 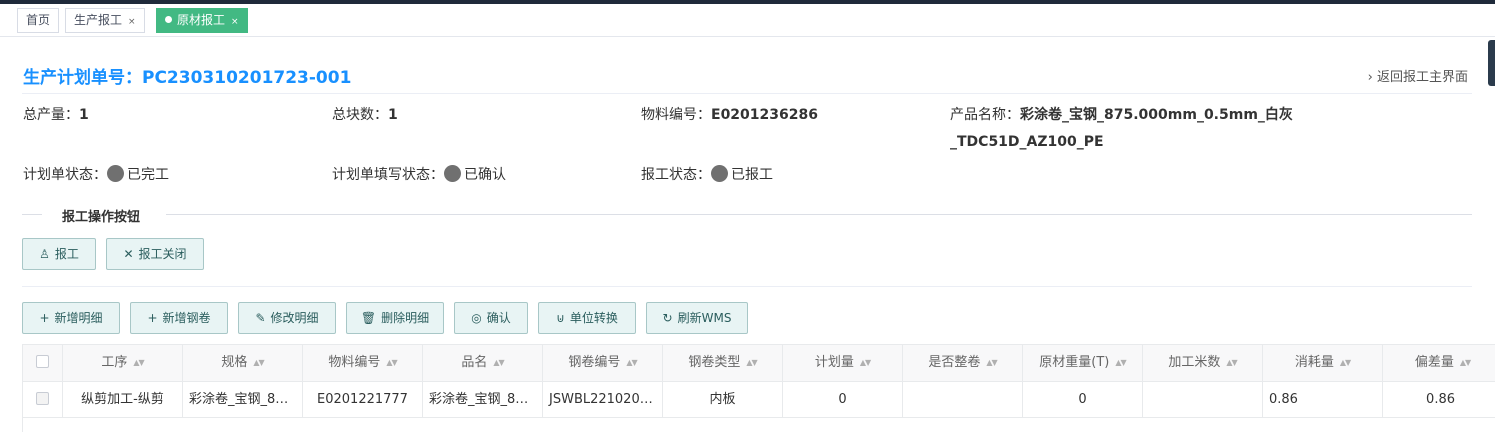 I want to click on back-link: › 返回报工主界面, so click(x=1418, y=75).